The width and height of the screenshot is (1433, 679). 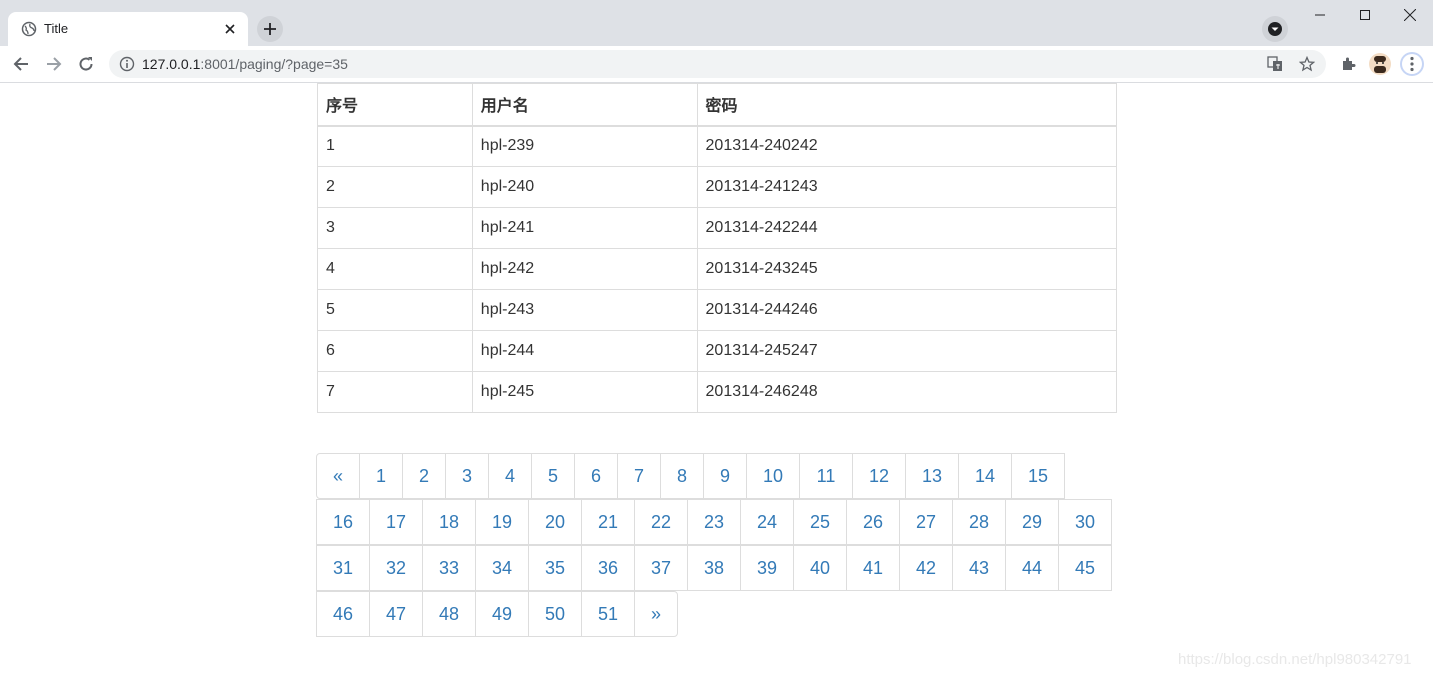 I want to click on pagination-page-32: 32, so click(x=396, y=568).